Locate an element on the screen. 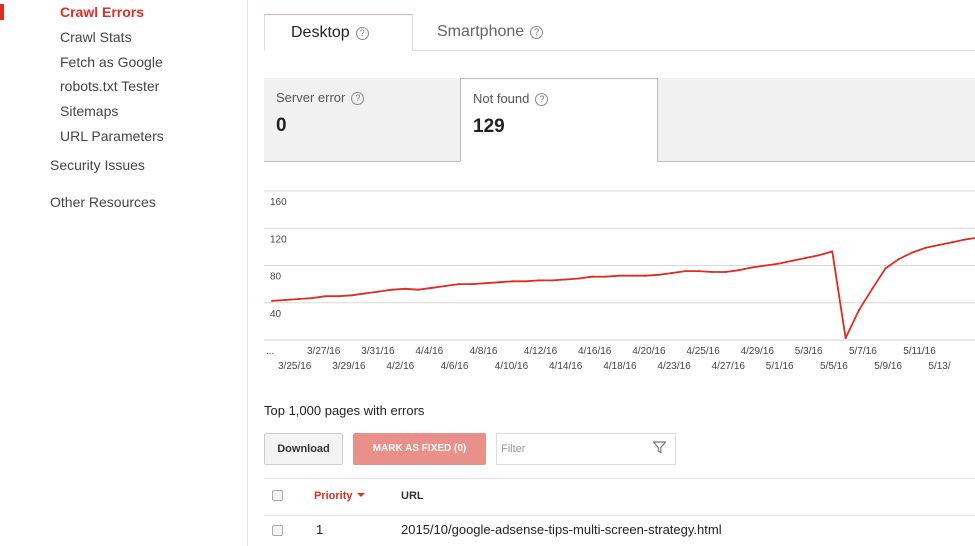 The height and width of the screenshot is (546, 975). sidebar-item-fetch-as-google: Fetch as Google is located at coordinates (112, 65).